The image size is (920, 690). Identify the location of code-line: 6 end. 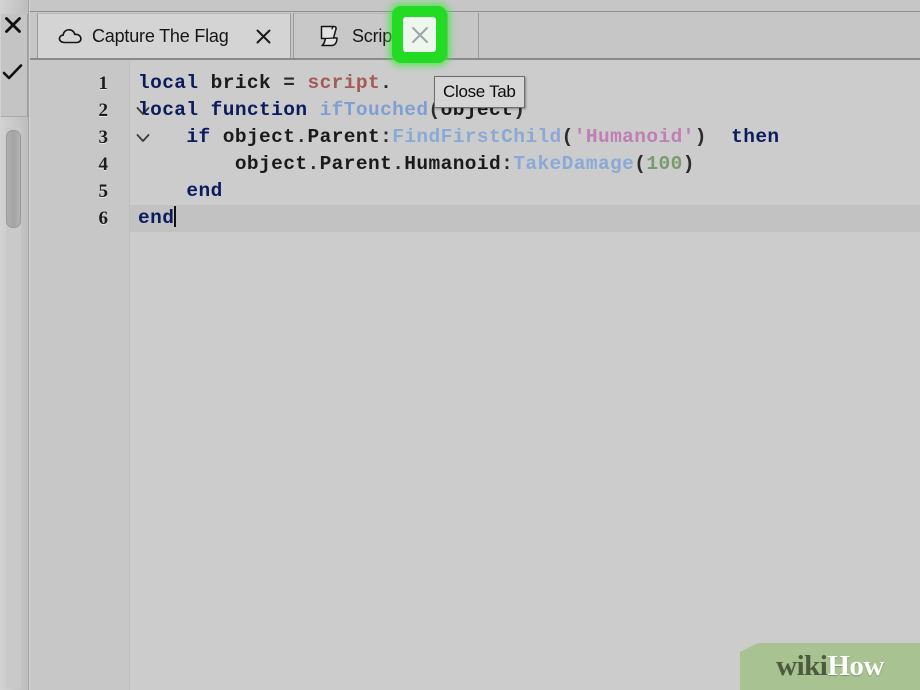
(475, 218).